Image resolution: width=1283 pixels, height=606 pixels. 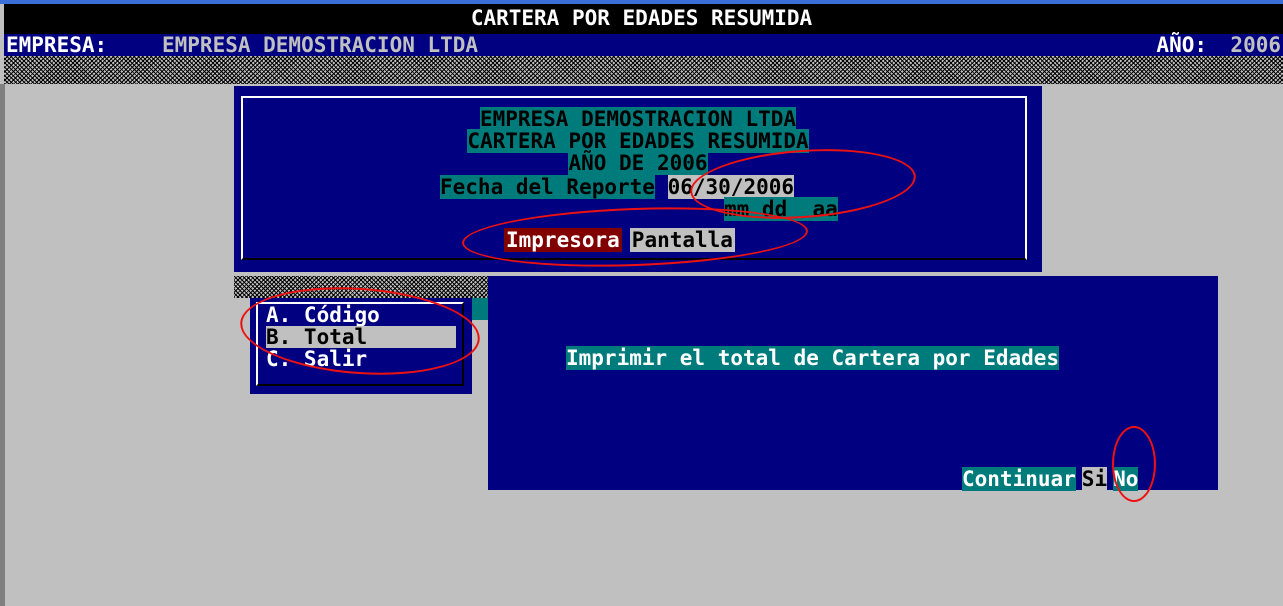 What do you see at coordinates (2, 345) in the screenshot?
I see `left-edge` at bounding box center [2, 345].